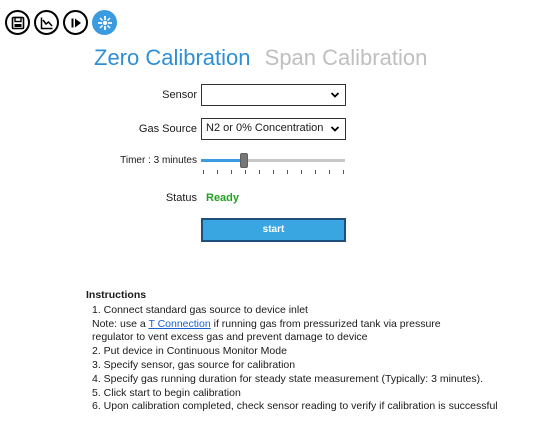 This screenshot has width=555, height=428. What do you see at coordinates (167, 129) in the screenshot?
I see `gas-source-label: Gas Source` at bounding box center [167, 129].